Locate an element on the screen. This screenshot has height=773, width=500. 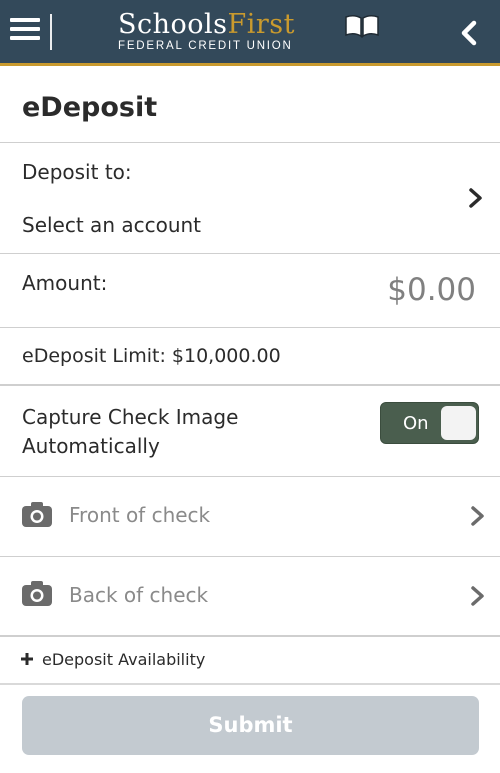
amount-value: $0.00 is located at coordinates (431, 290).